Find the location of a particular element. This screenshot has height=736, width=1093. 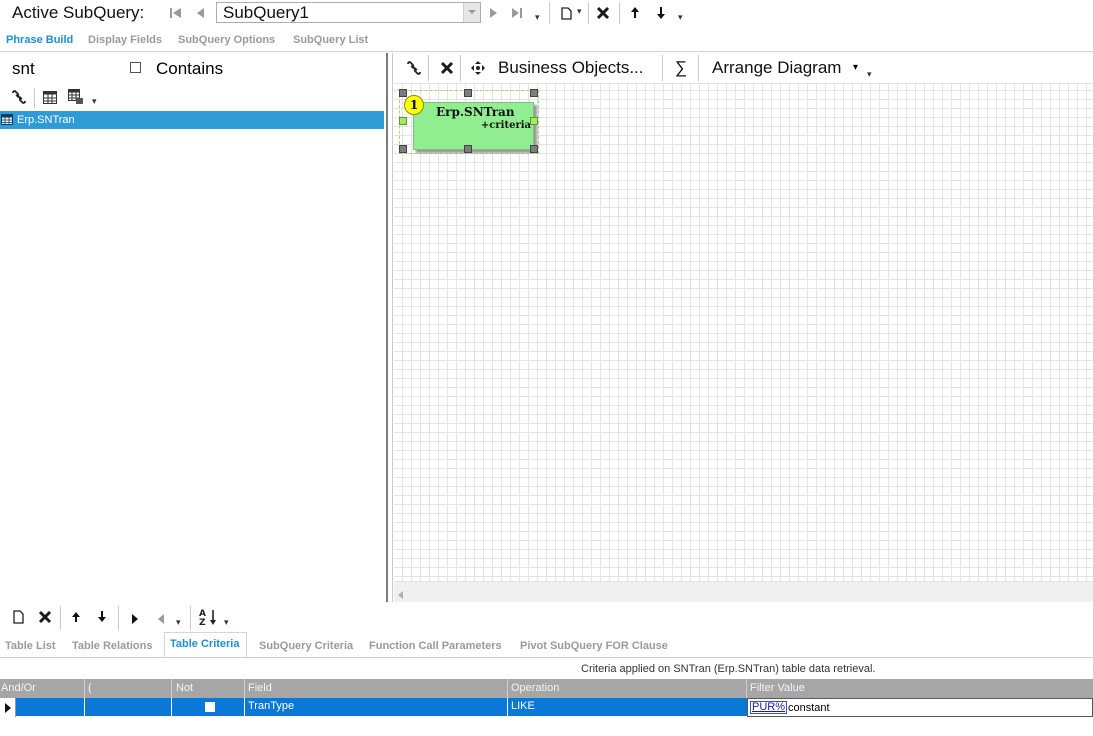

new-subquery-button is located at coordinates (566, 13).